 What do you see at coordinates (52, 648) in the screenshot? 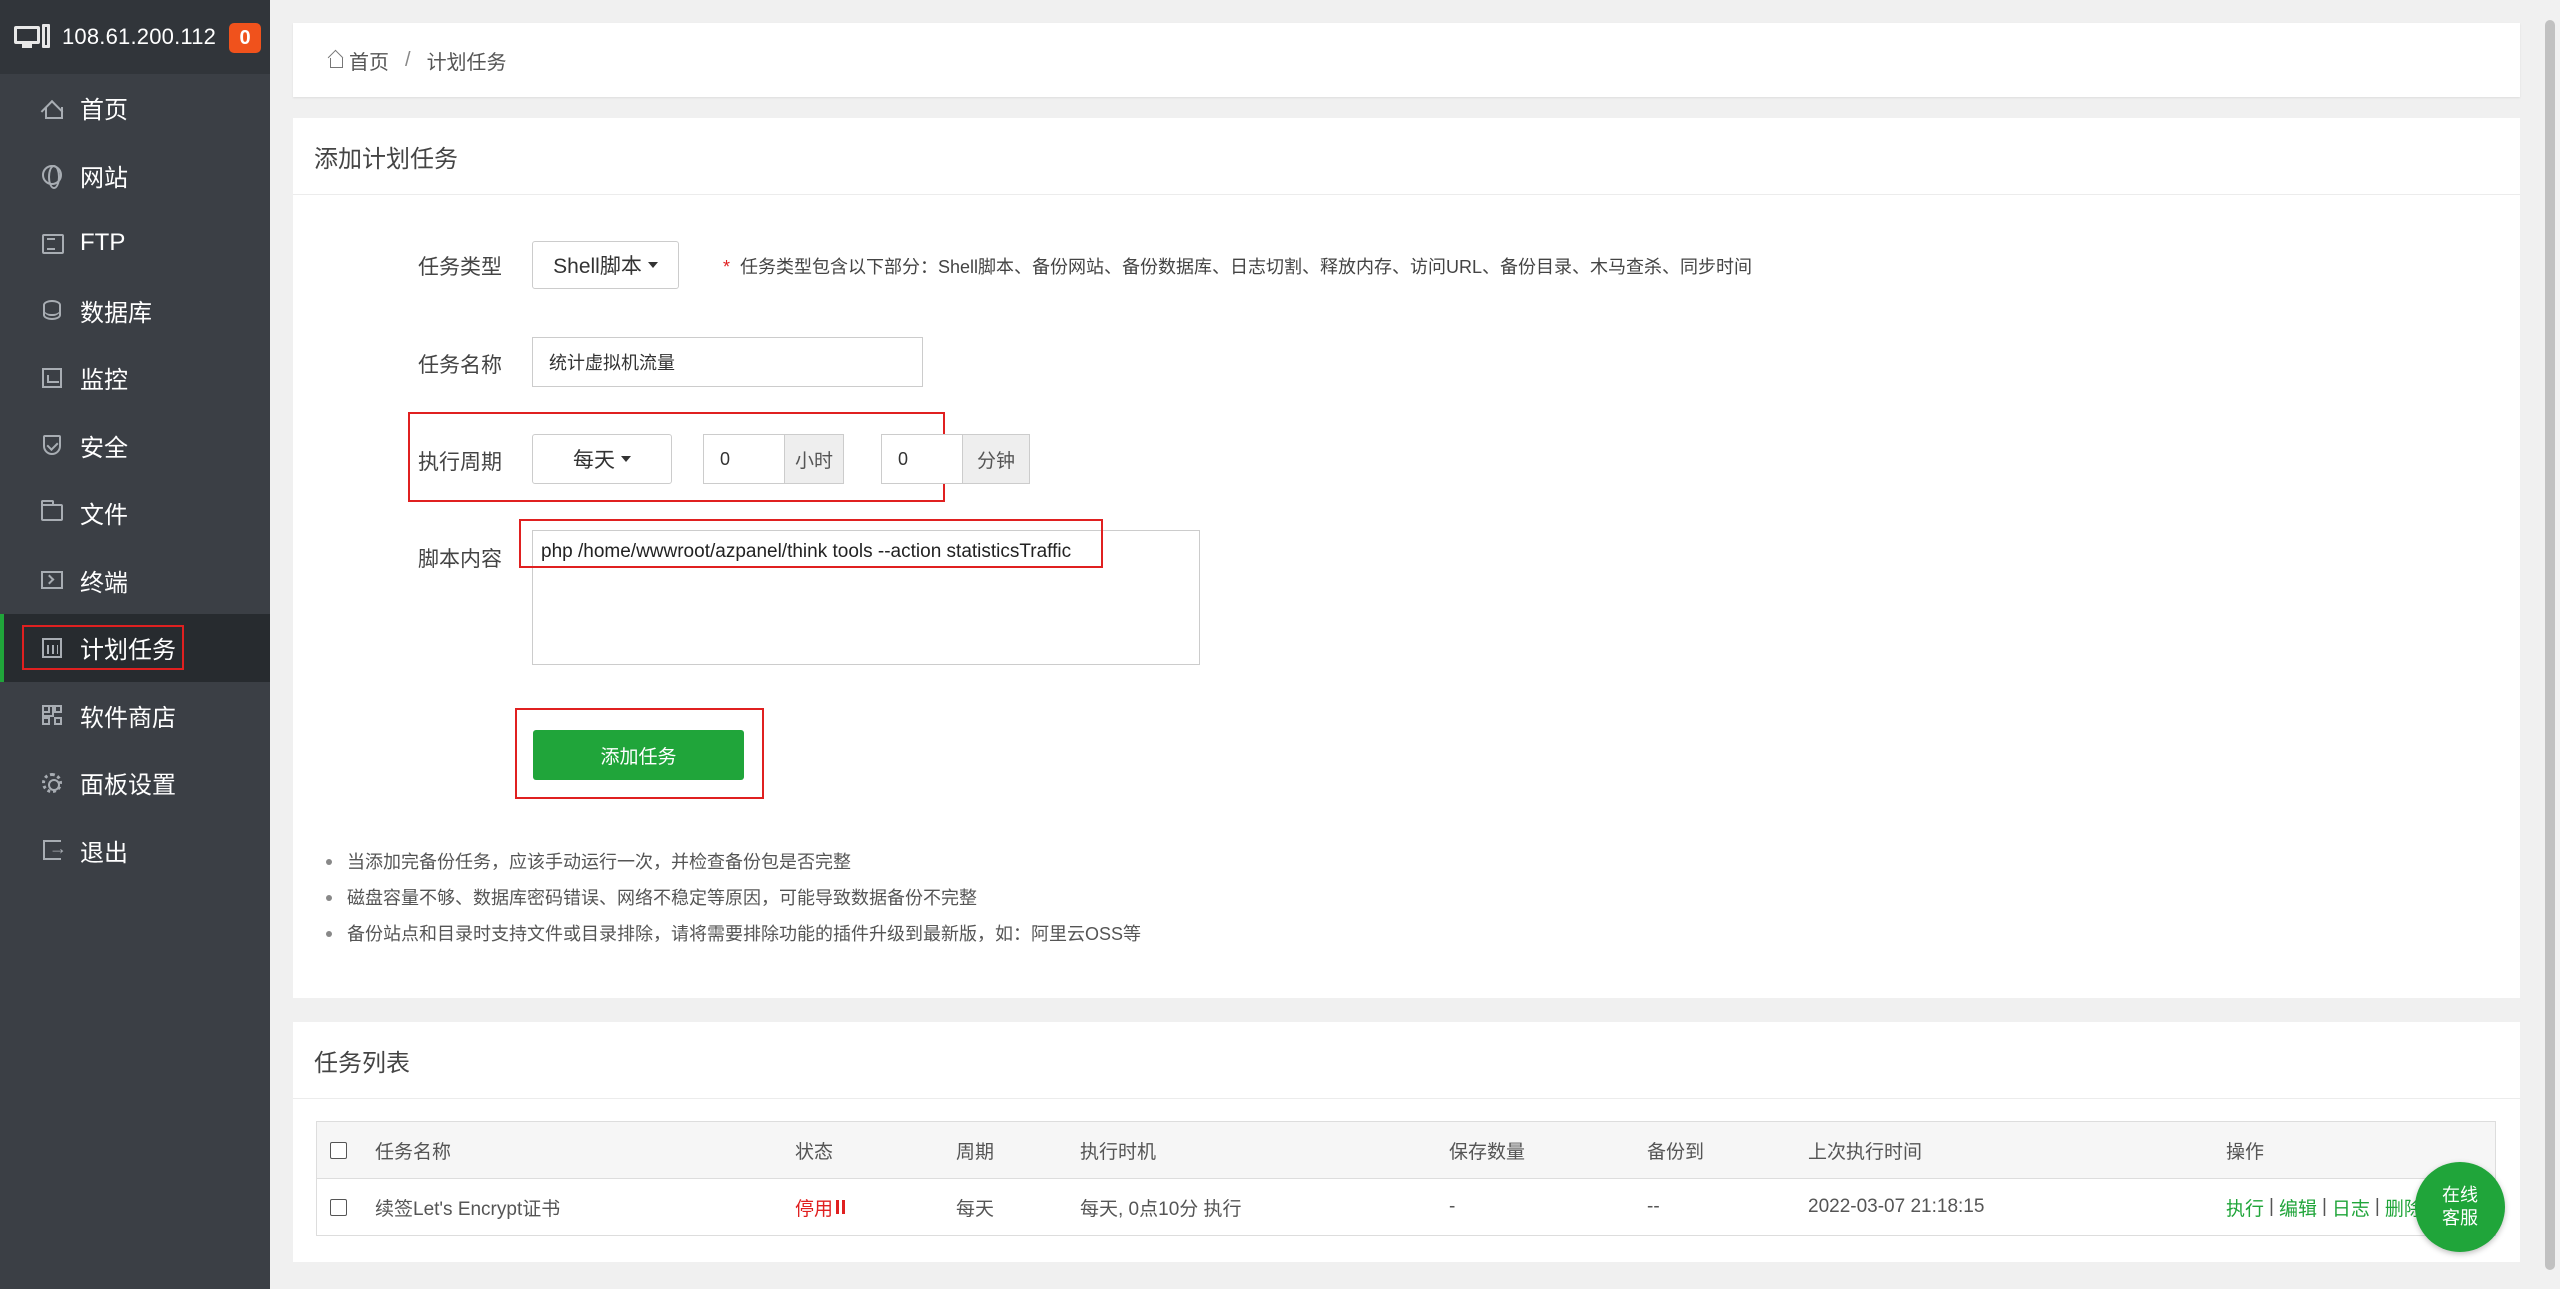
I see `calendar-icon` at bounding box center [52, 648].